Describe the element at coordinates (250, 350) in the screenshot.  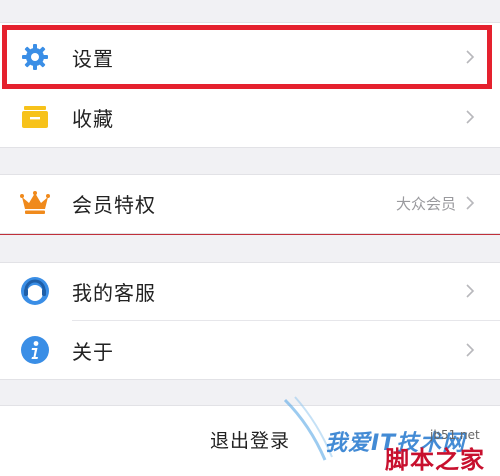
I see `about-row: 关于` at that location.